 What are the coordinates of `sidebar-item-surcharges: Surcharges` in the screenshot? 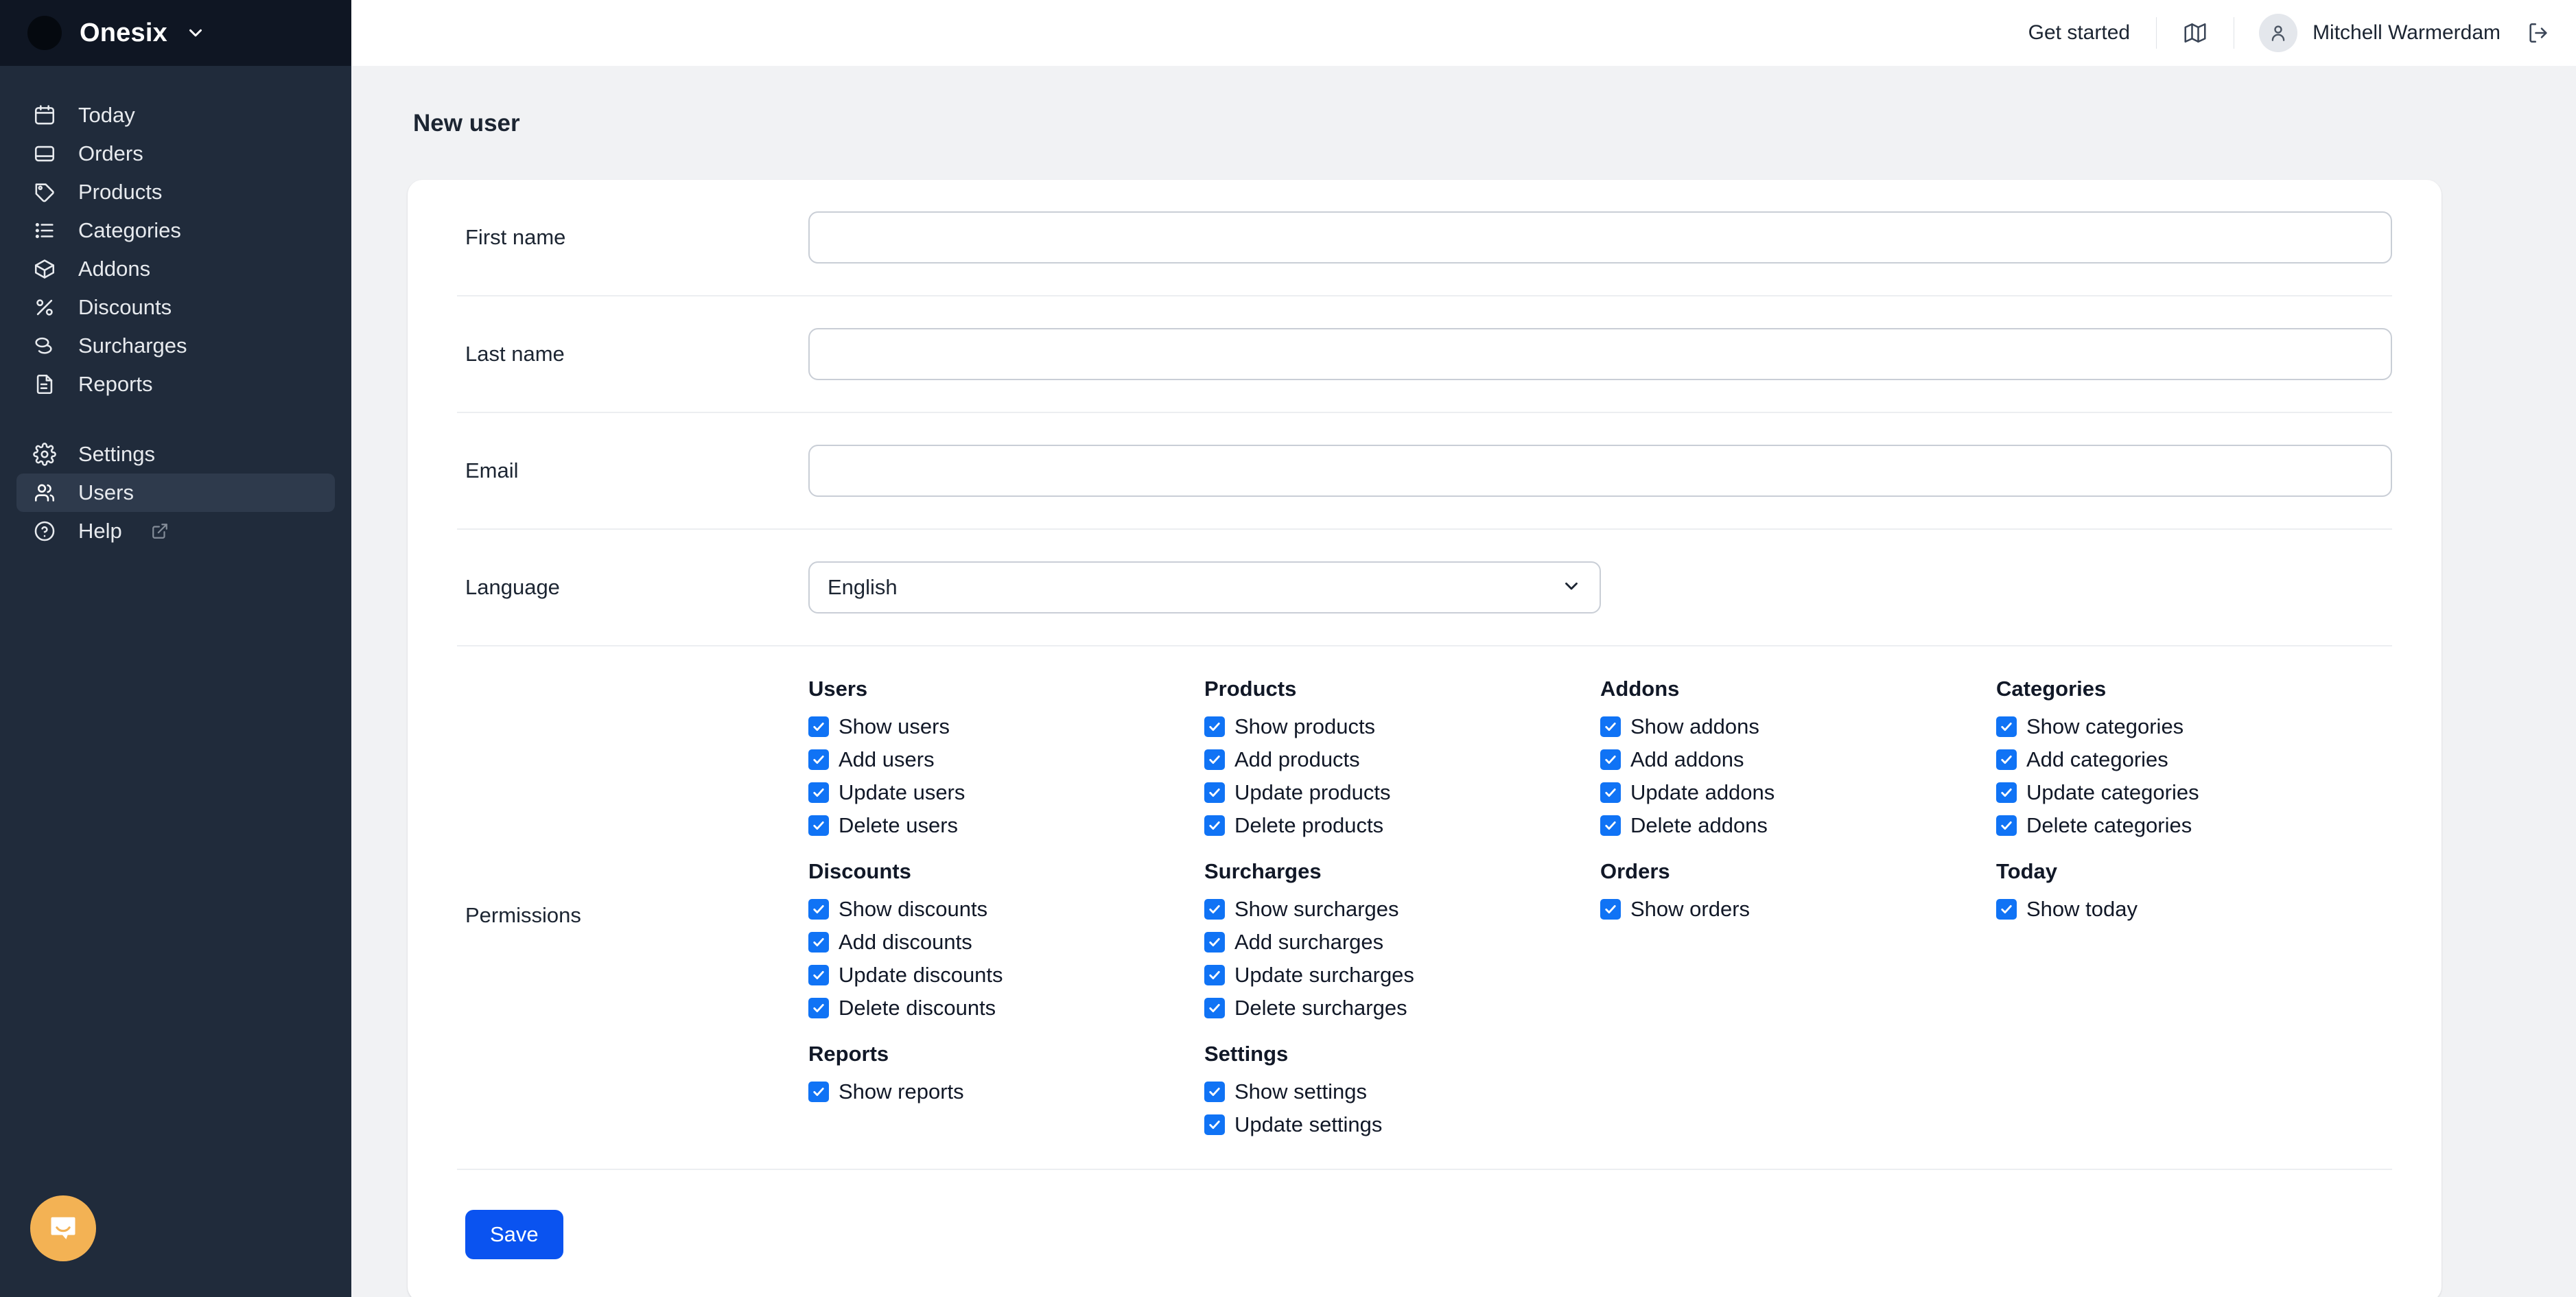 It's located at (175, 346).